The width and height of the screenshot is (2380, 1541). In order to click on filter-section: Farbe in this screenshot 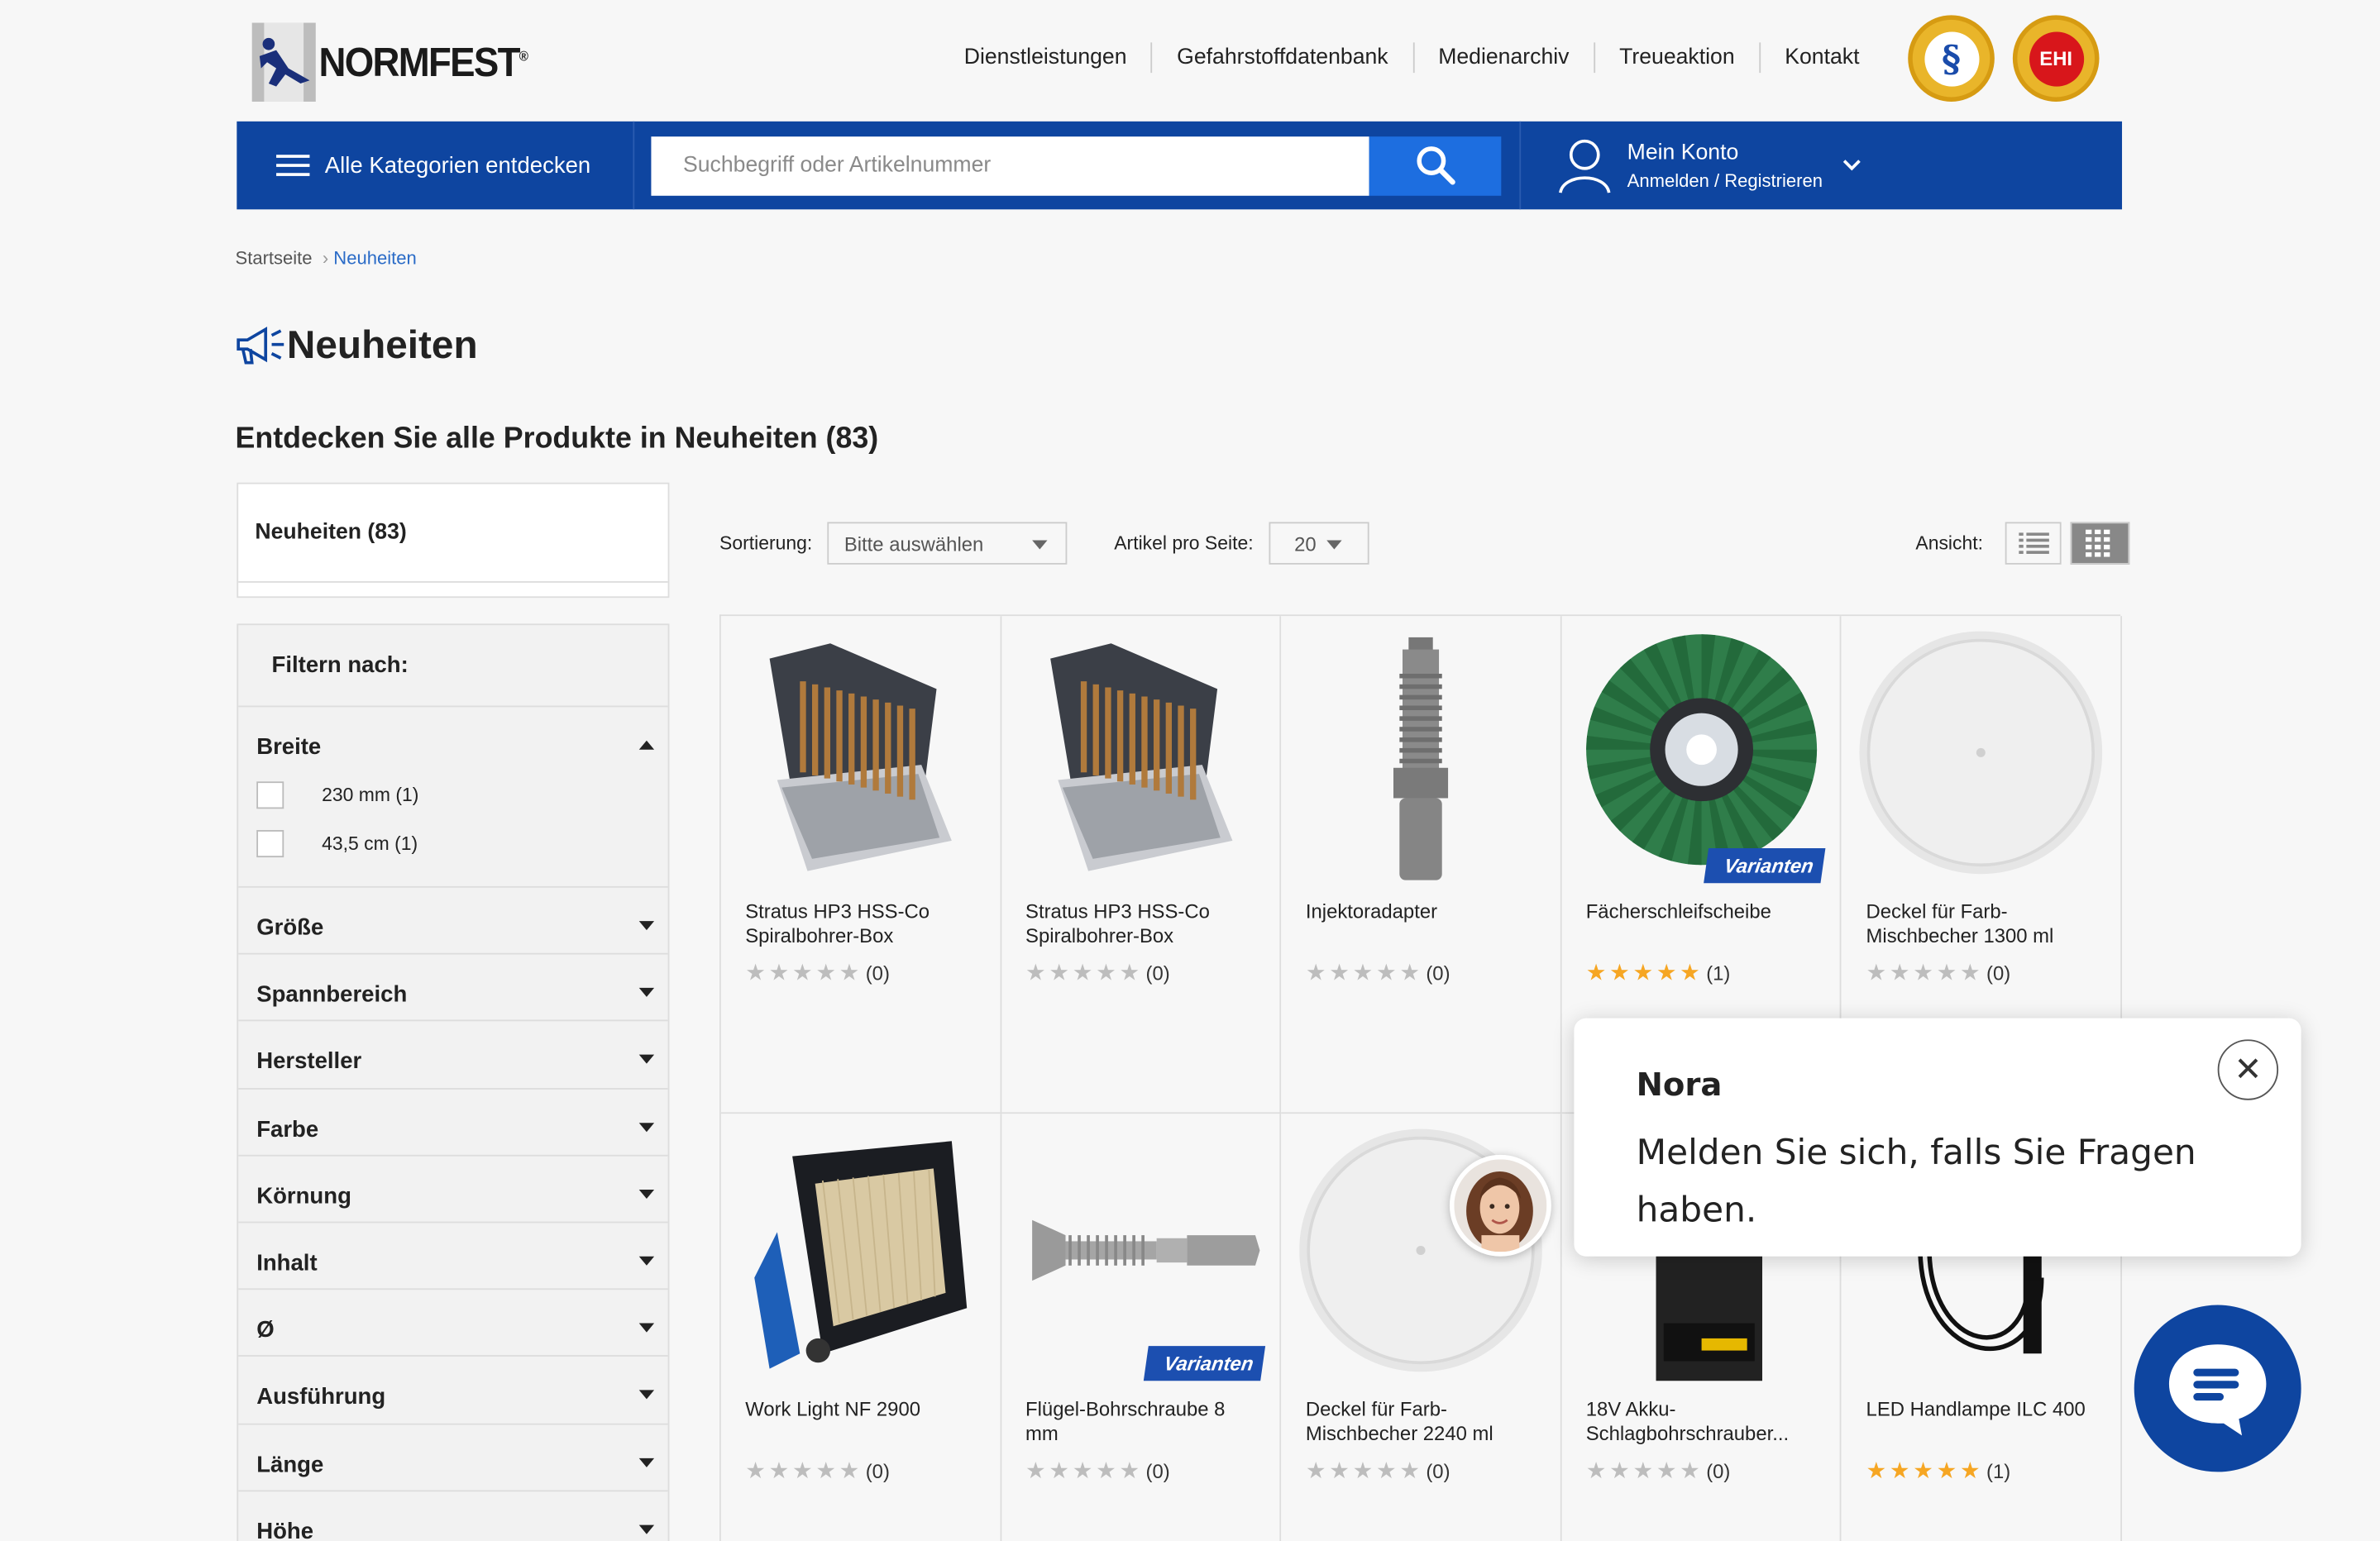, I will do `click(453, 1123)`.